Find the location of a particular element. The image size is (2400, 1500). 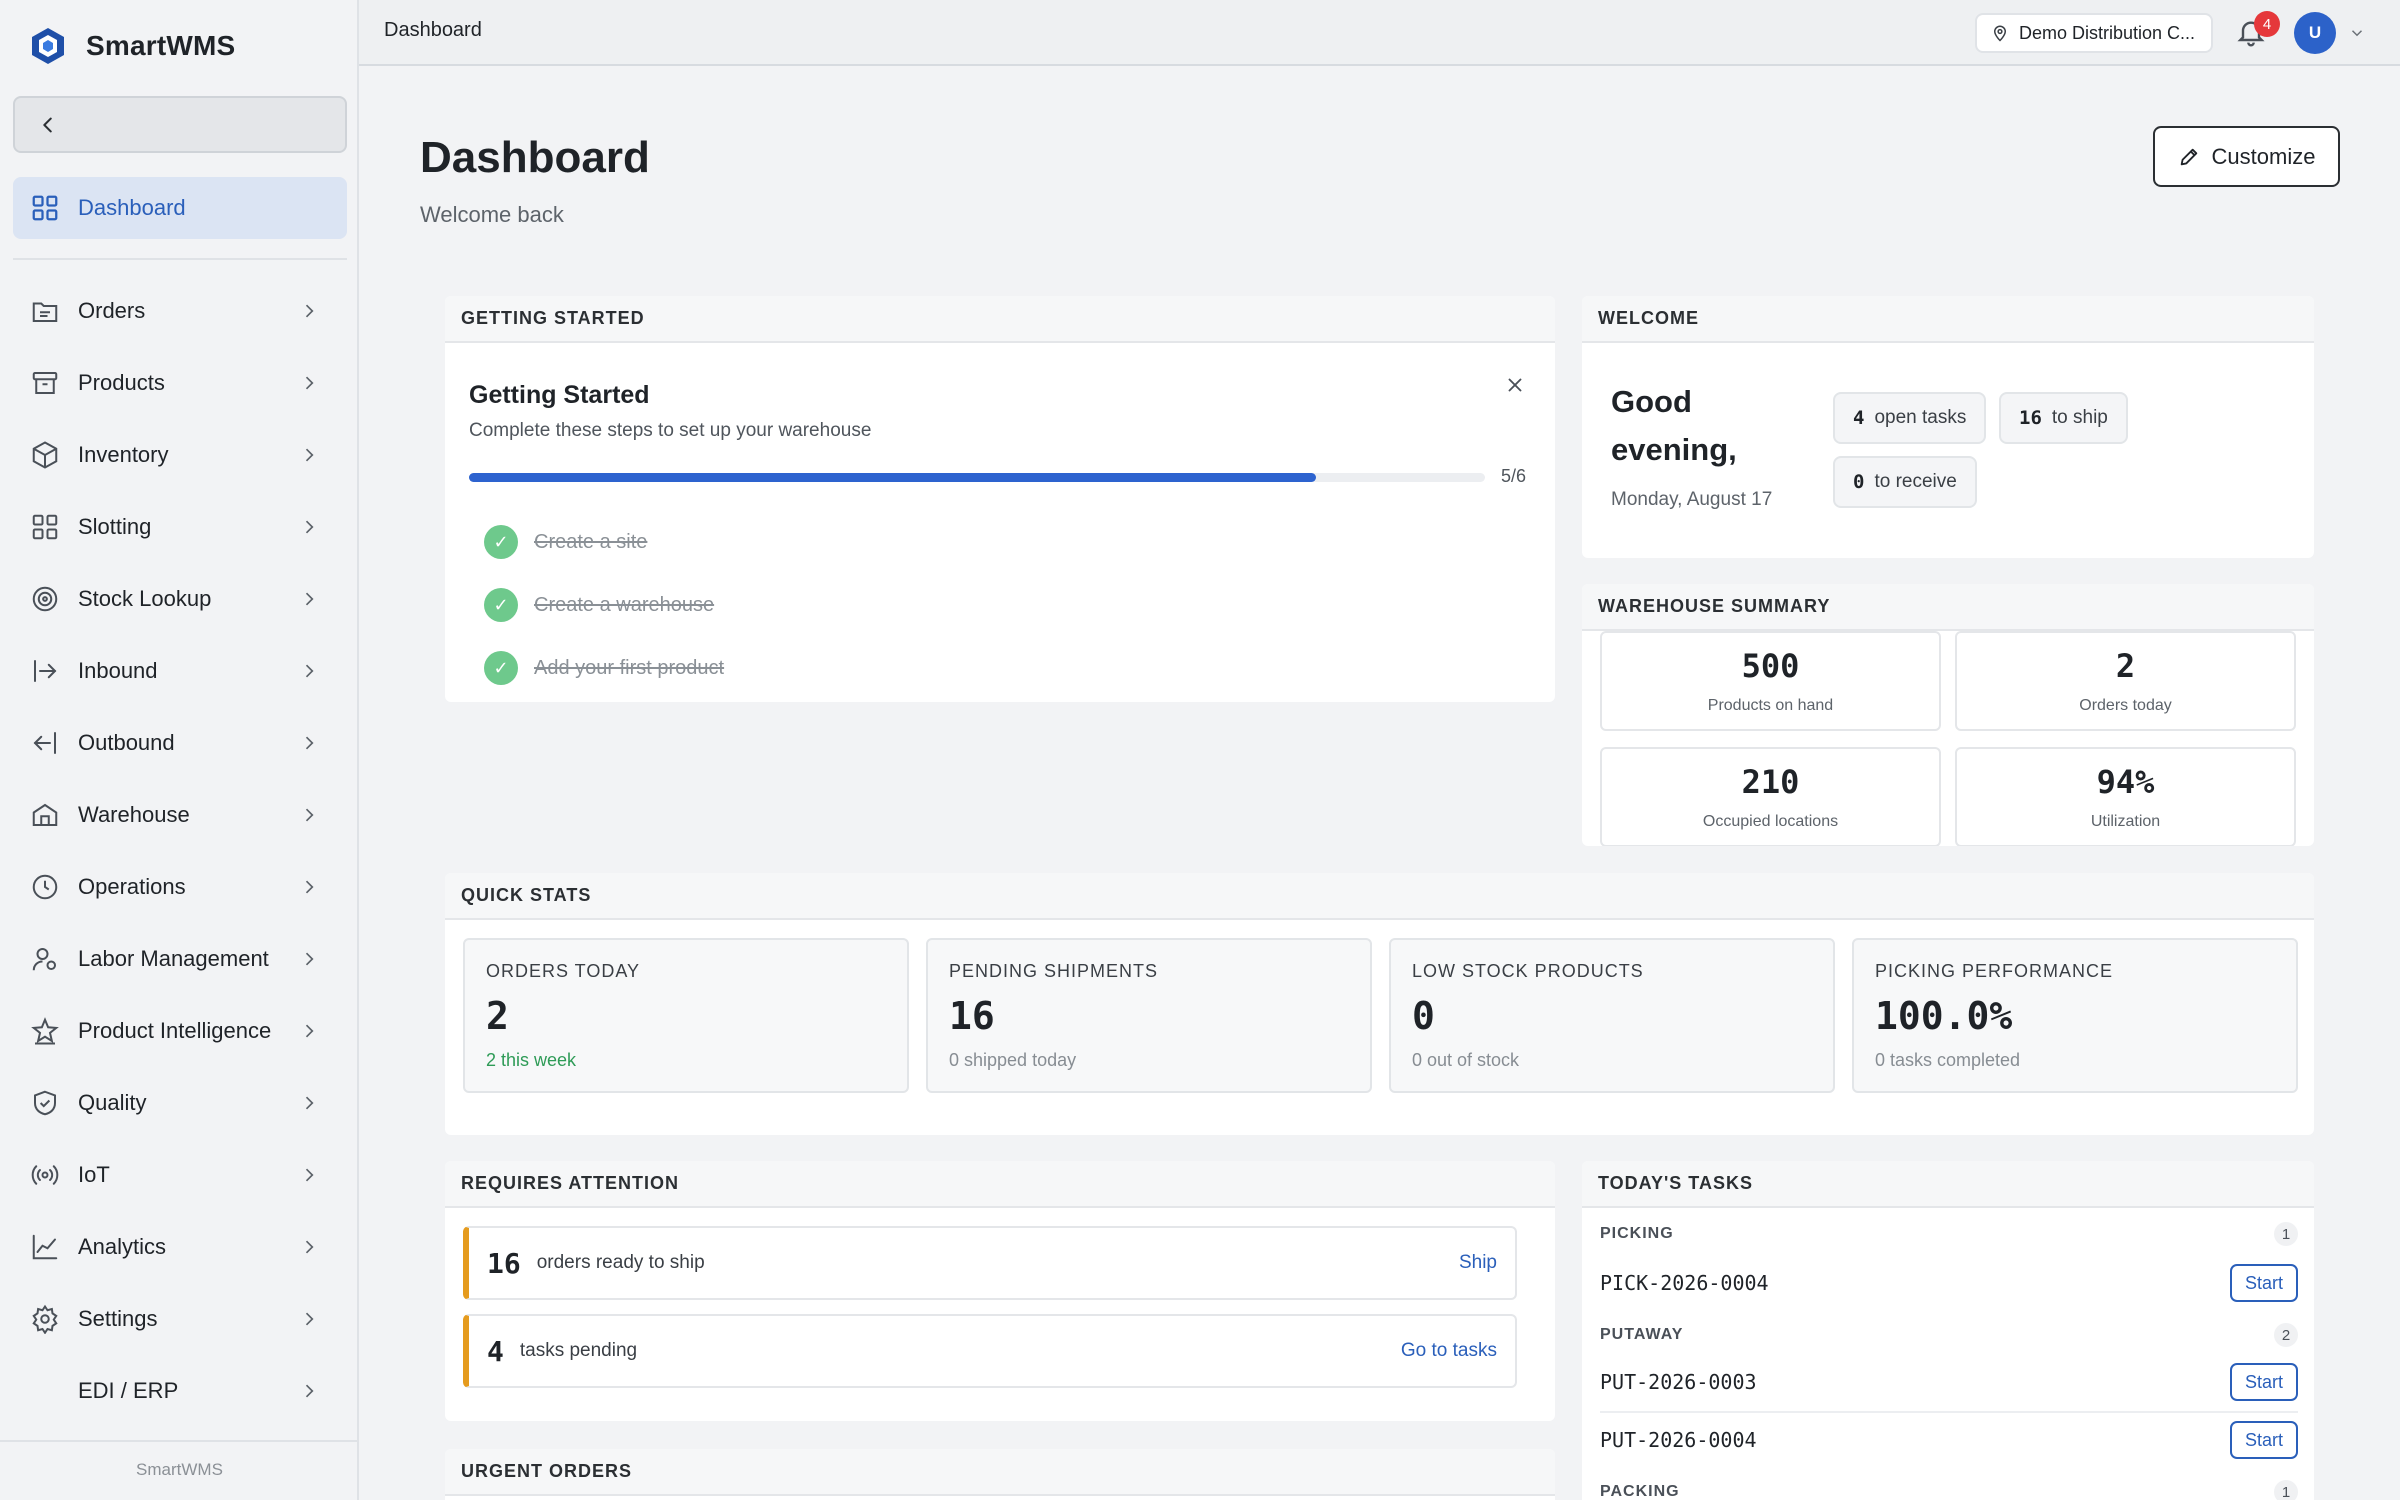

sidebar-item-label: Operations is located at coordinates (132, 886).